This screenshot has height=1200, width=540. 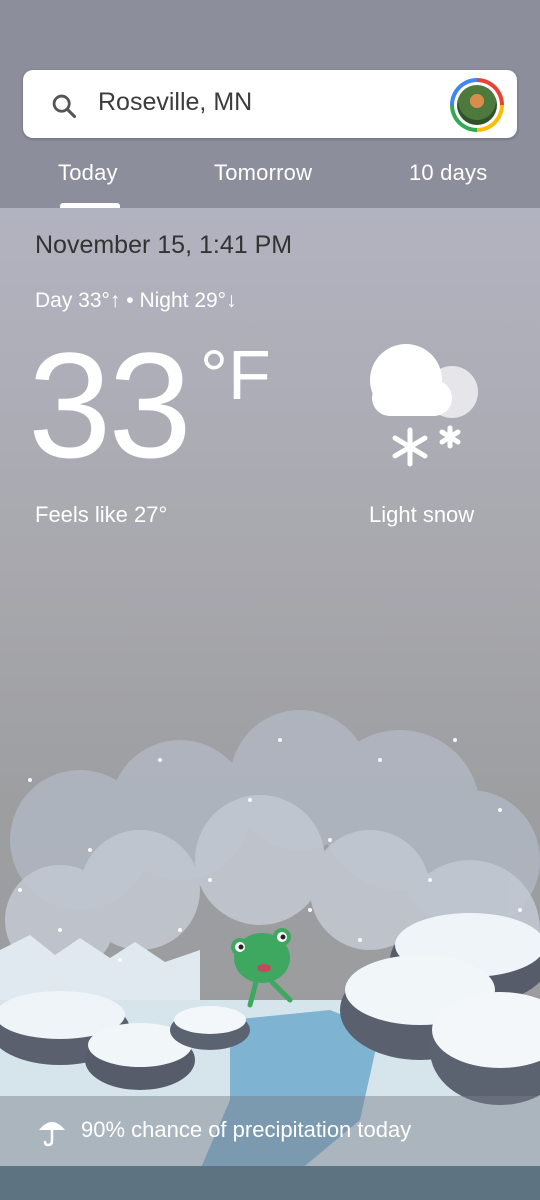 What do you see at coordinates (448, 173) in the screenshot?
I see `tab-10-days: 10 days` at bounding box center [448, 173].